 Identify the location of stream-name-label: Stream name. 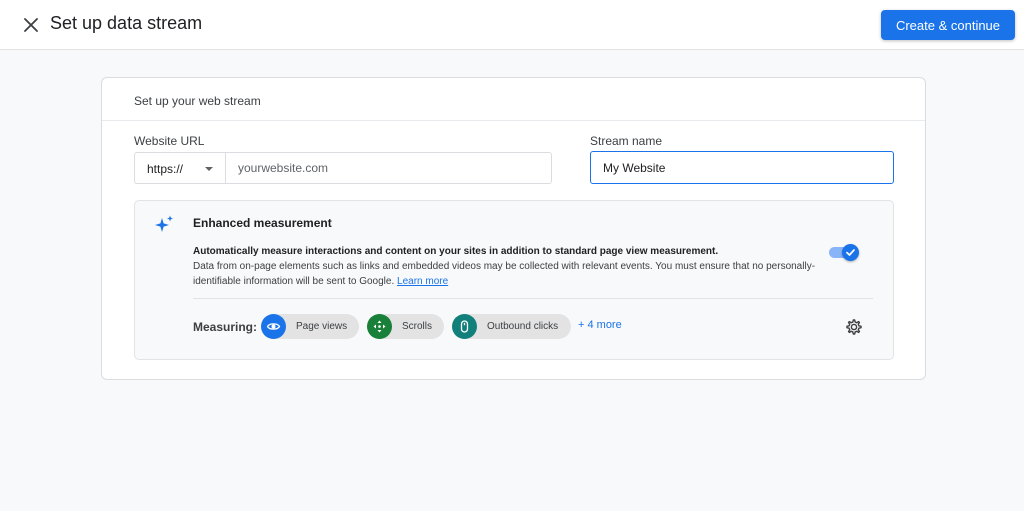
(626, 141).